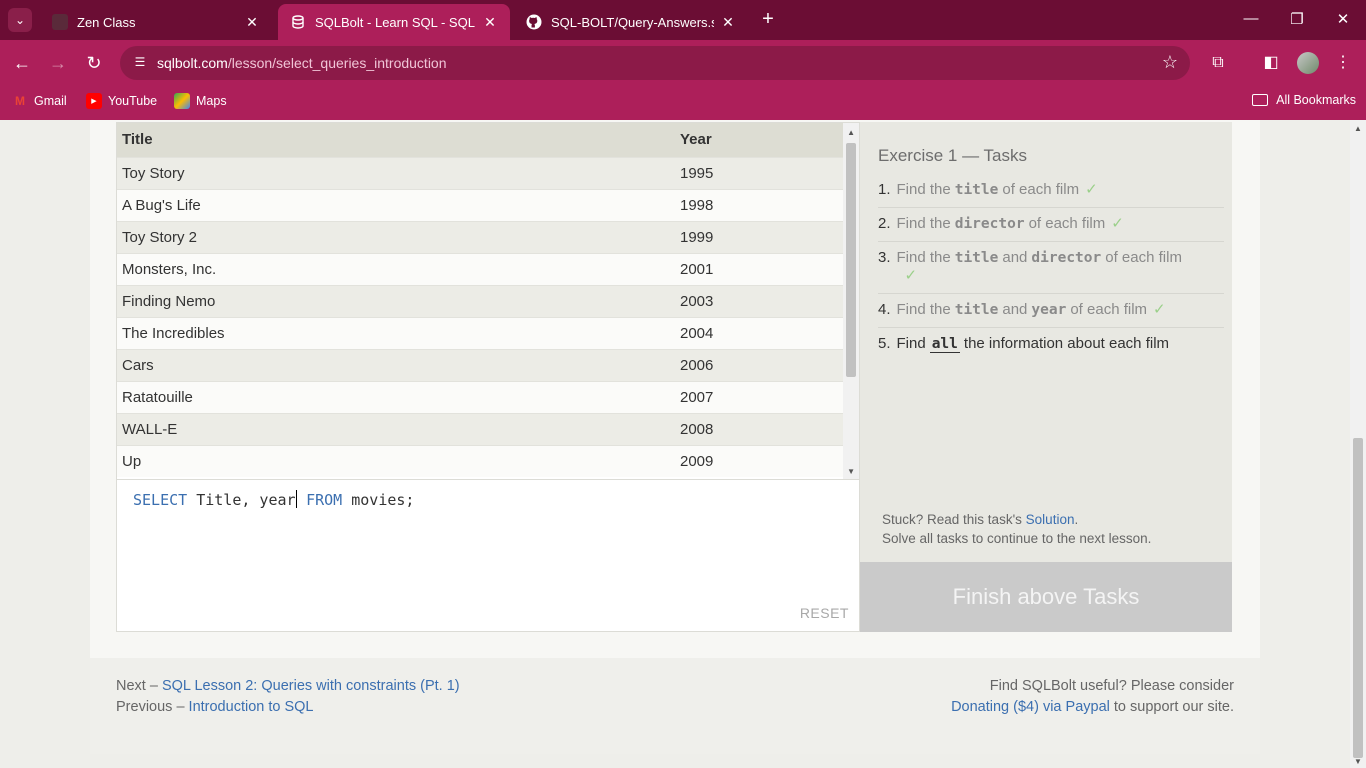 The width and height of the screenshot is (1366, 768). What do you see at coordinates (1304, 100) in the screenshot?
I see `all-bookmarks: All Bookmarks` at bounding box center [1304, 100].